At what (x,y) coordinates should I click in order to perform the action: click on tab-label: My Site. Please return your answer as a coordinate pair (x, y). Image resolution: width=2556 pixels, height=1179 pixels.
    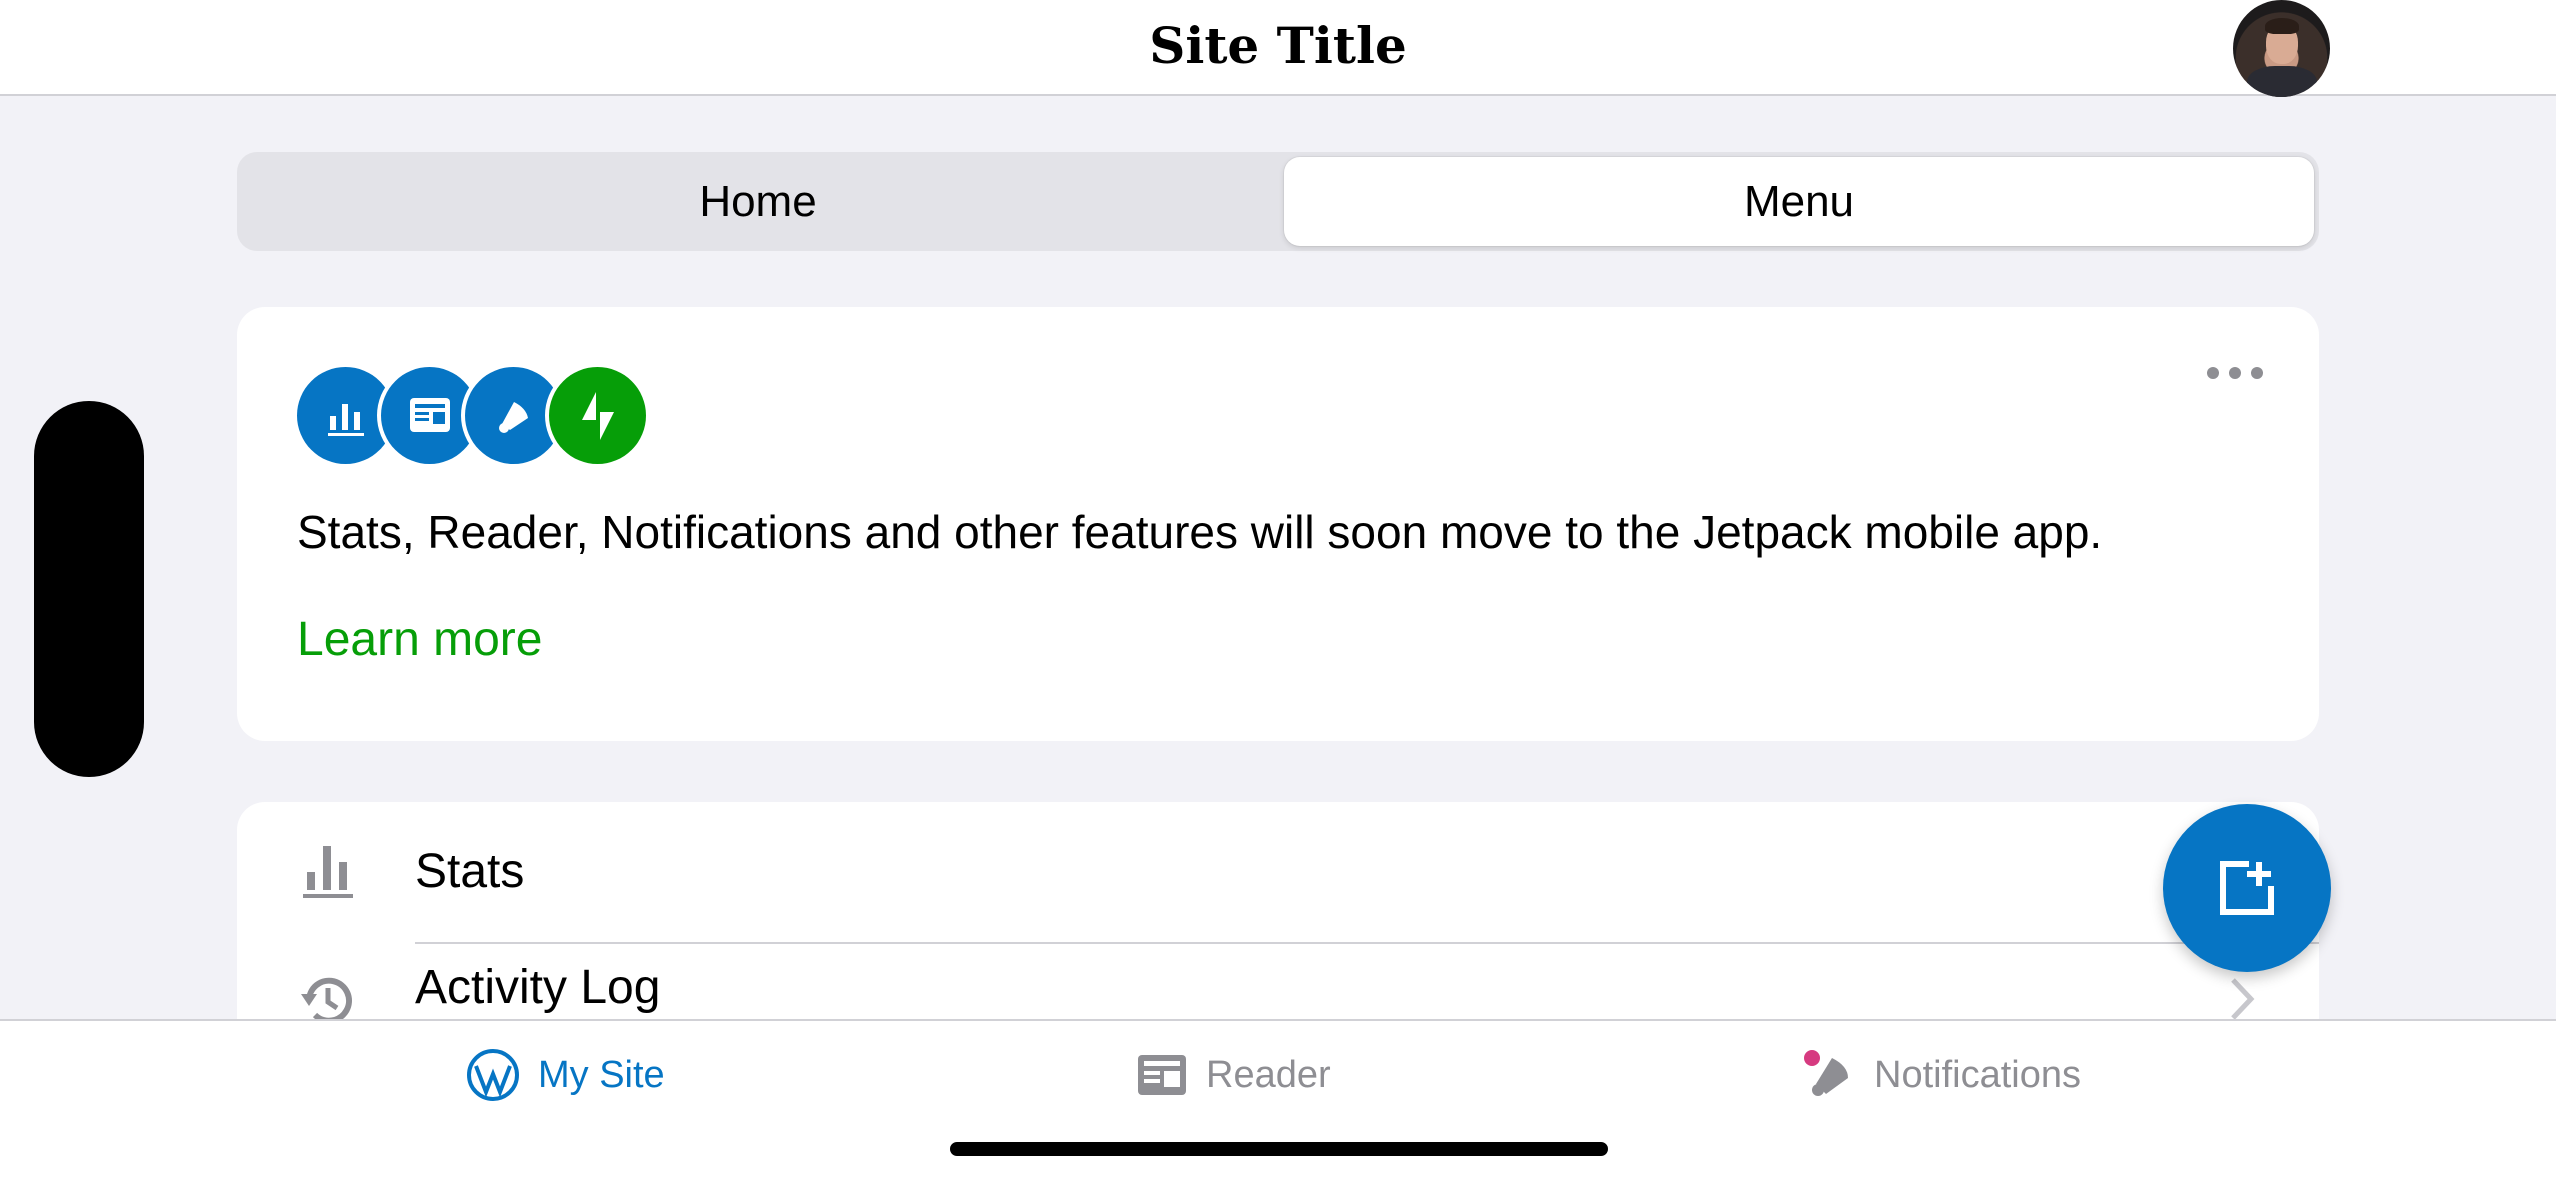
    Looking at the image, I should click on (601, 1074).